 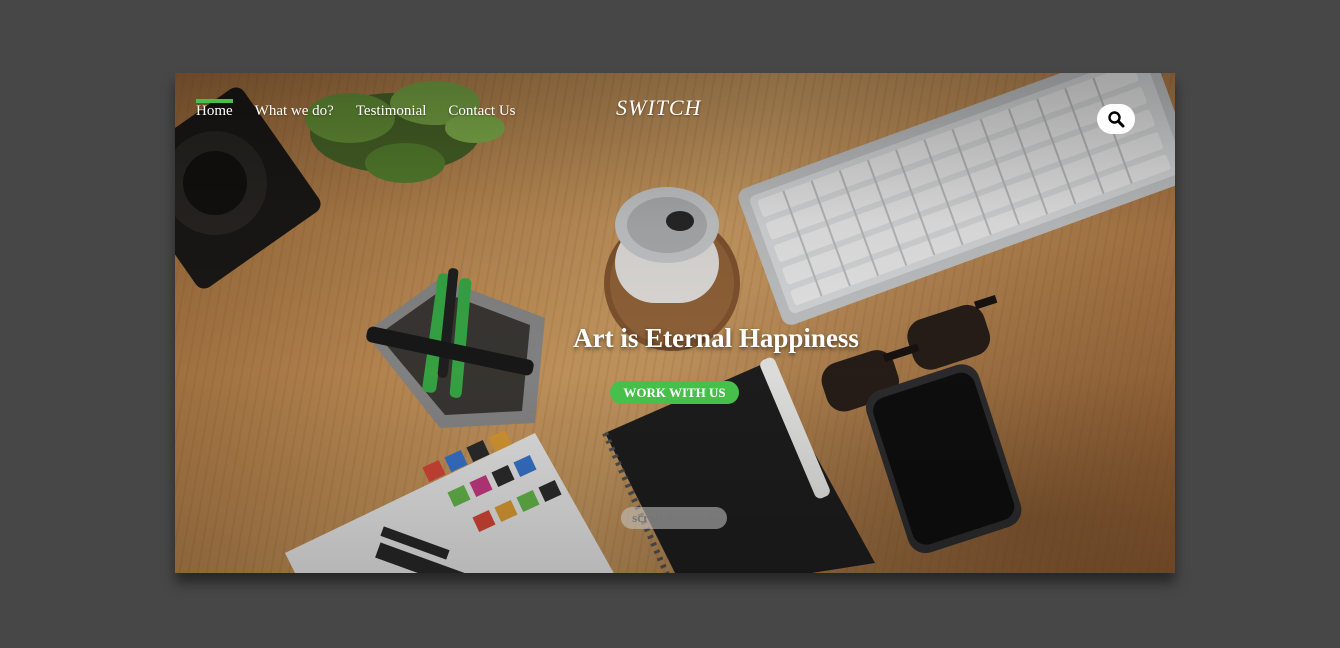 I want to click on scroll-down-label: scroll down, so click(x=664, y=517).